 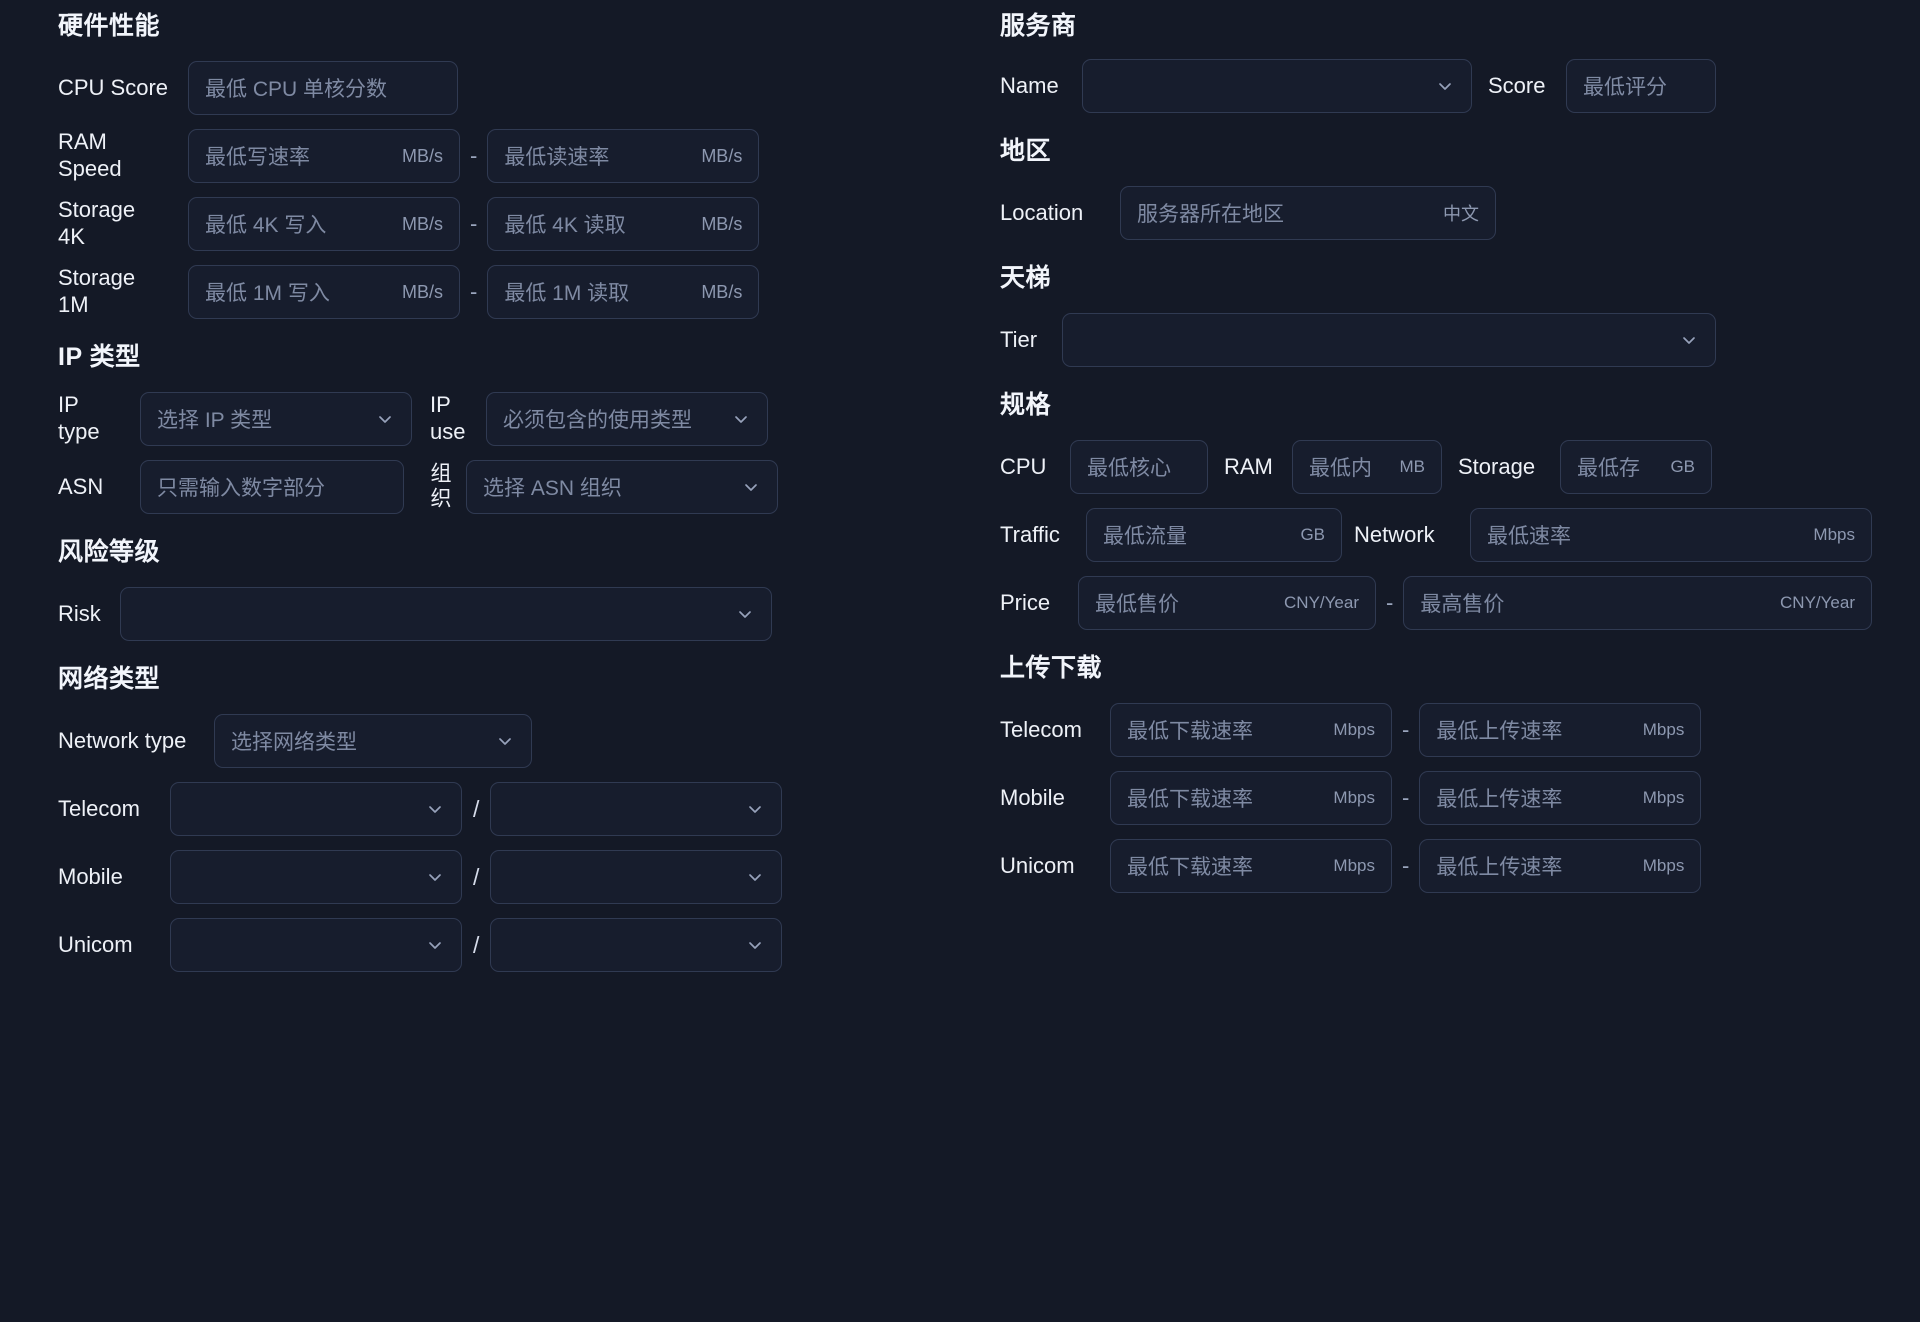 I want to click on spec-network-input: 最低速率 Mbps, so click(x=1671, y=535).